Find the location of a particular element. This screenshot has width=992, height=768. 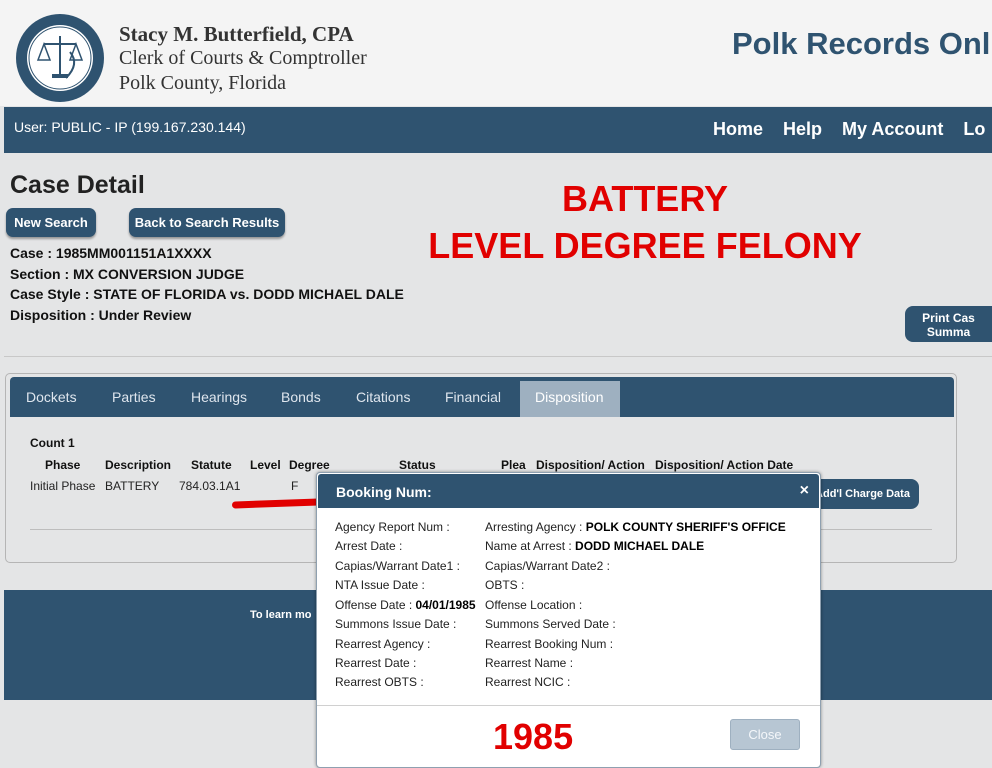

divider is located at coordinates (498, 356).